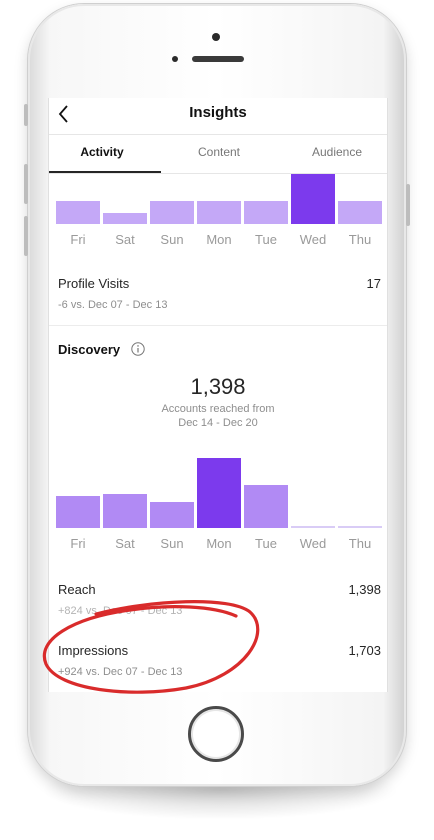  Describe the element at coordinates (218, 386) in the screenshot. I see `accounts-reached-count: 1,398` at that location.